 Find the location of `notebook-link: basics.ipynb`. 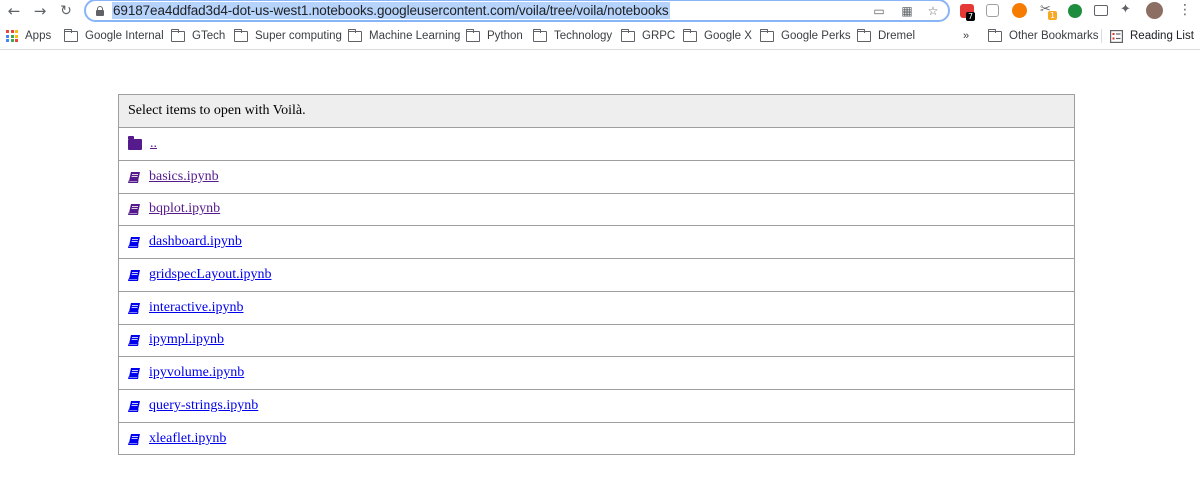

notebook-link: basics.ipynb is located at coordinates (184, 177).